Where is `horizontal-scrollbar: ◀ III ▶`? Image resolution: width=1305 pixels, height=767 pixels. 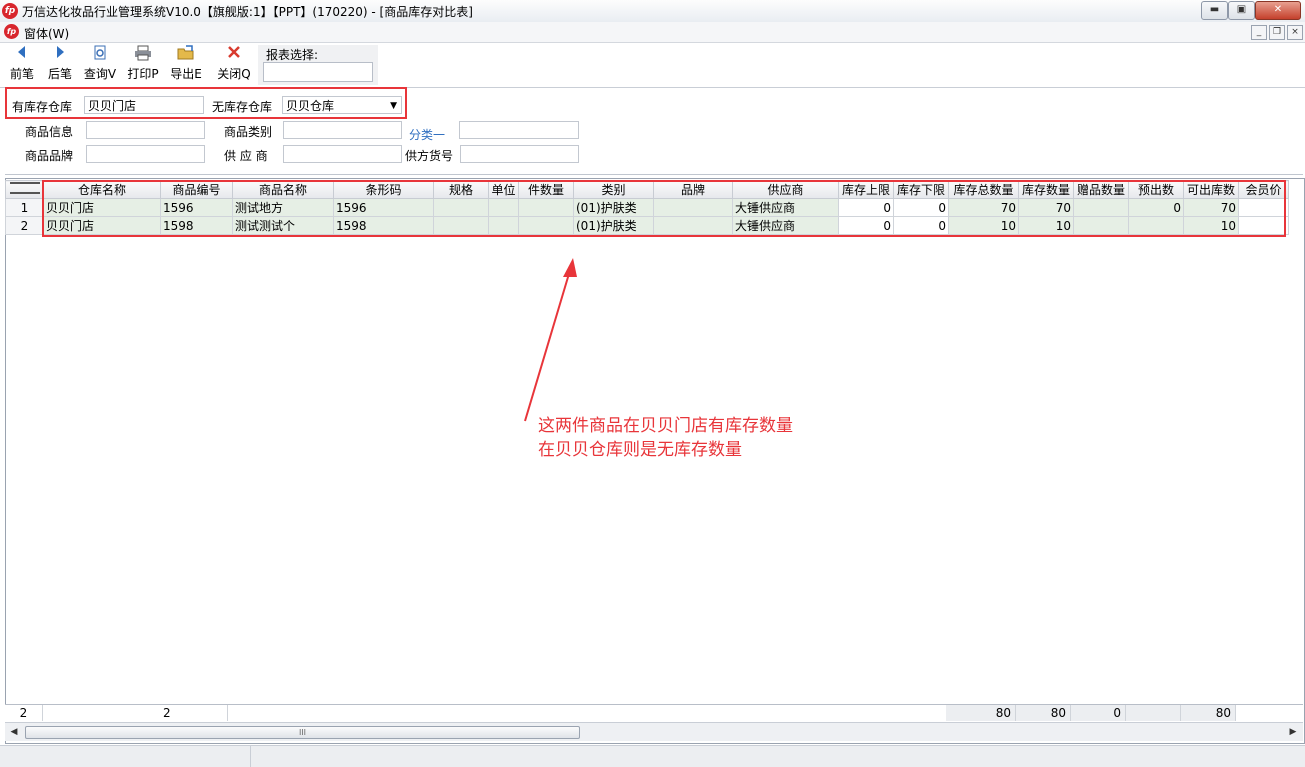 horizontal-scrollbar: ◀ III ▶ is located at coordinates (654, 731).